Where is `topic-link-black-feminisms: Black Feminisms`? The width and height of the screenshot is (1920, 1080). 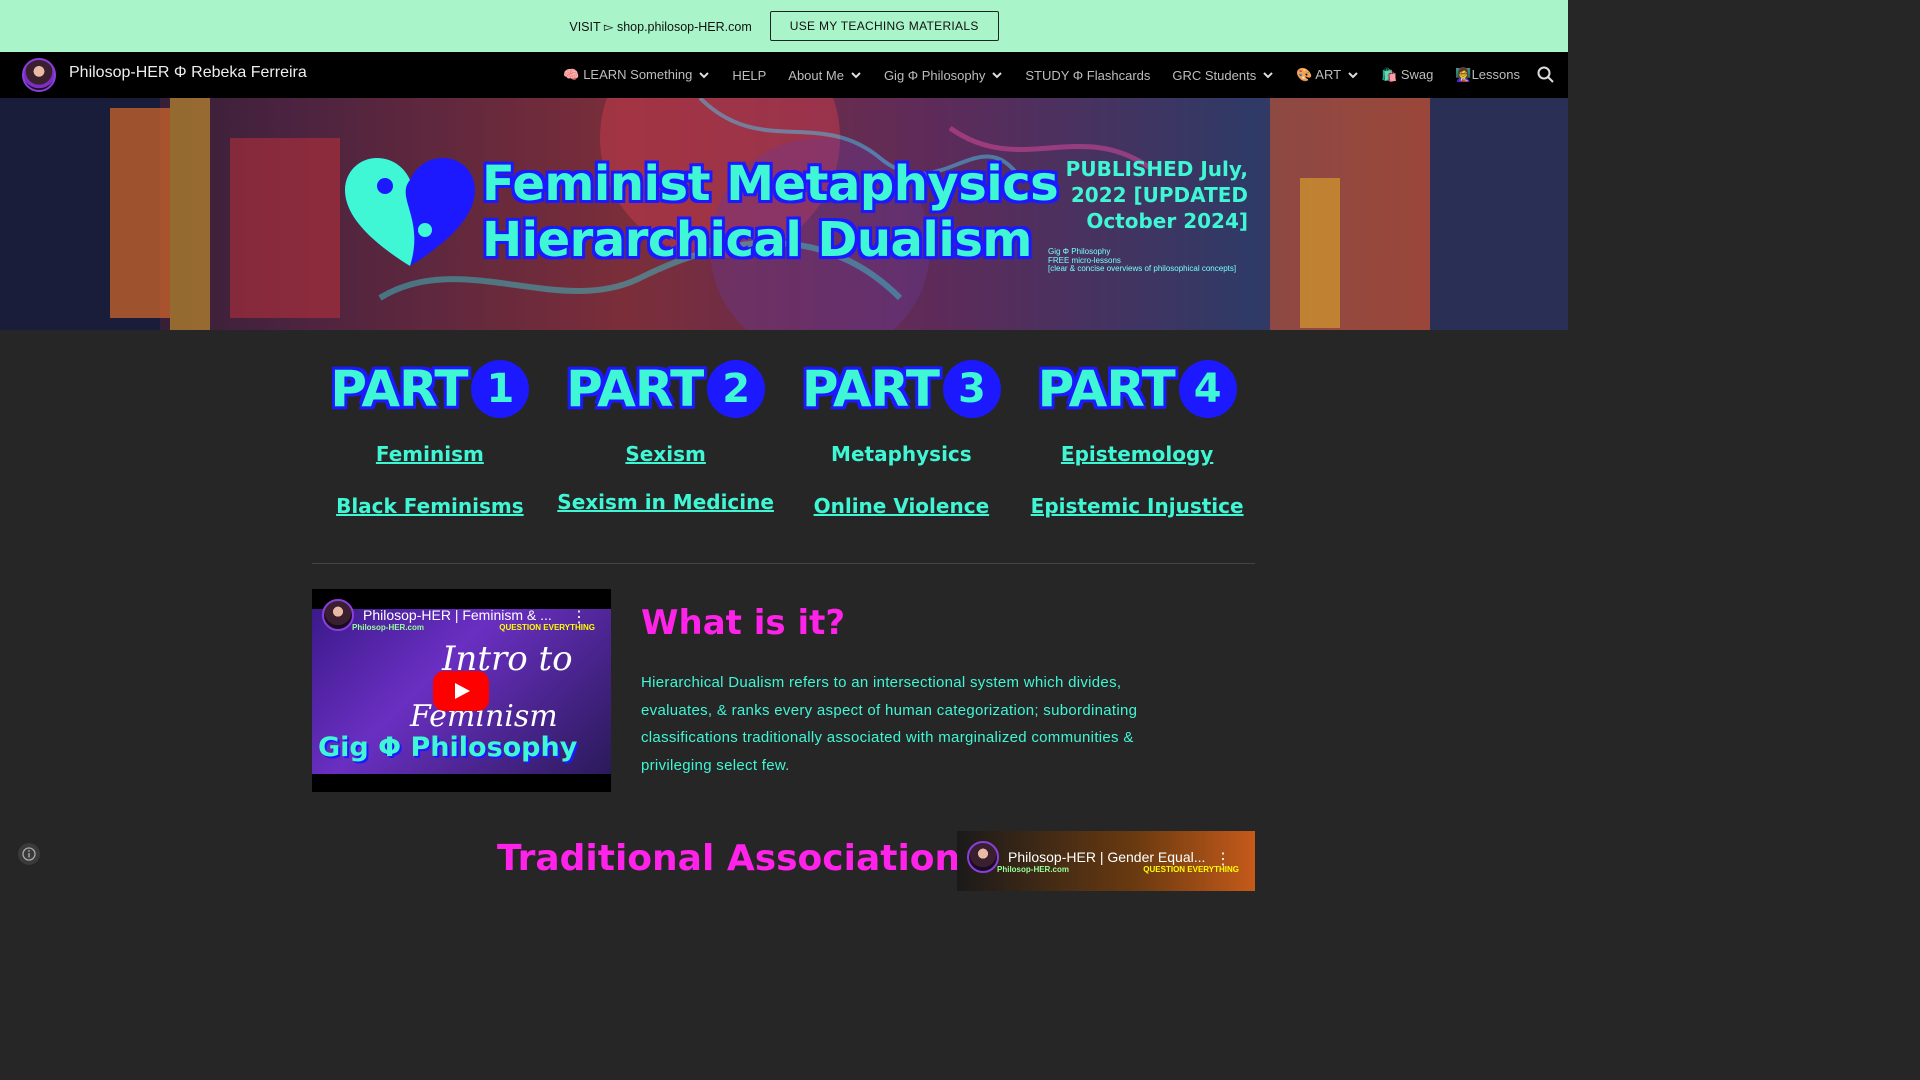
topic-link-black-feminisms: Black Feminisms is located at coordinates (430, 506).